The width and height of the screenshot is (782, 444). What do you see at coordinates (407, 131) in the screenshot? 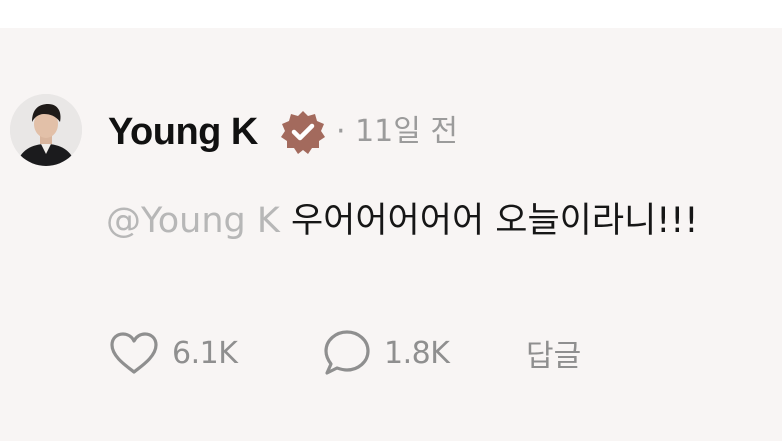
I see `post-timestamp: 11일 전` at bounding box center [407, 131].